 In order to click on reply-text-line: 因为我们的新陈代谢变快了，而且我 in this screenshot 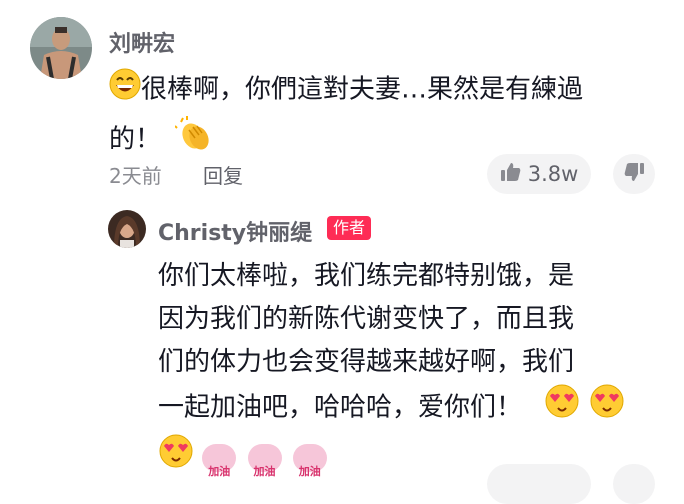, I will do `click(366, 319)`.